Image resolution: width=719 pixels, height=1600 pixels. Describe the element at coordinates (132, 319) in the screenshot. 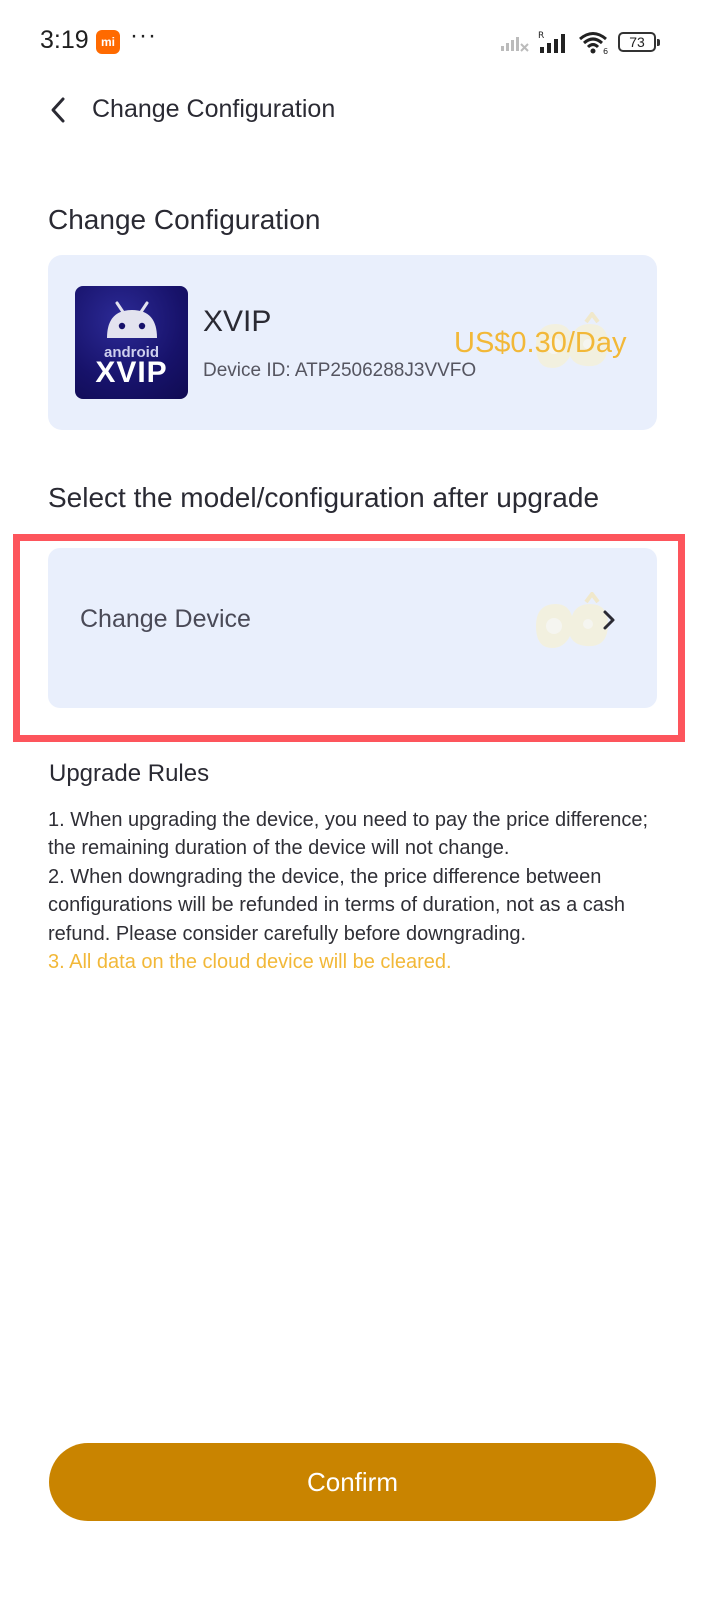

I see `android-robot-icon` at that location.